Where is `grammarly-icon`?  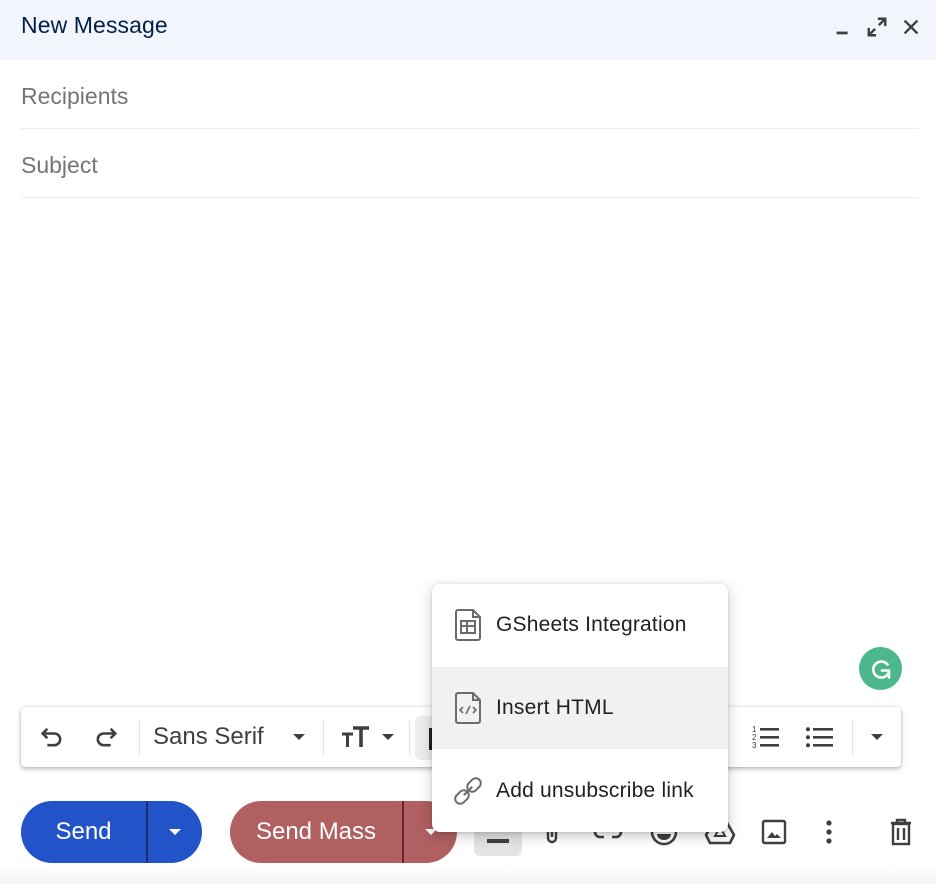
grammarly-icon is located at coordinates (880, 669).